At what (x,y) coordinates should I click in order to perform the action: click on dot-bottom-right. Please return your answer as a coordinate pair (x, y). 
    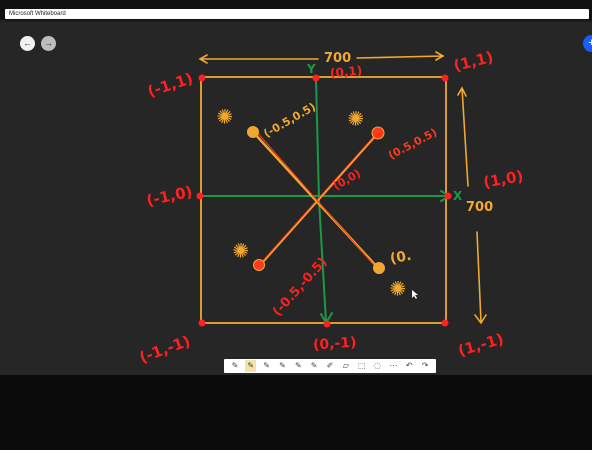
    Looking at the image, I should click on (445, 323).